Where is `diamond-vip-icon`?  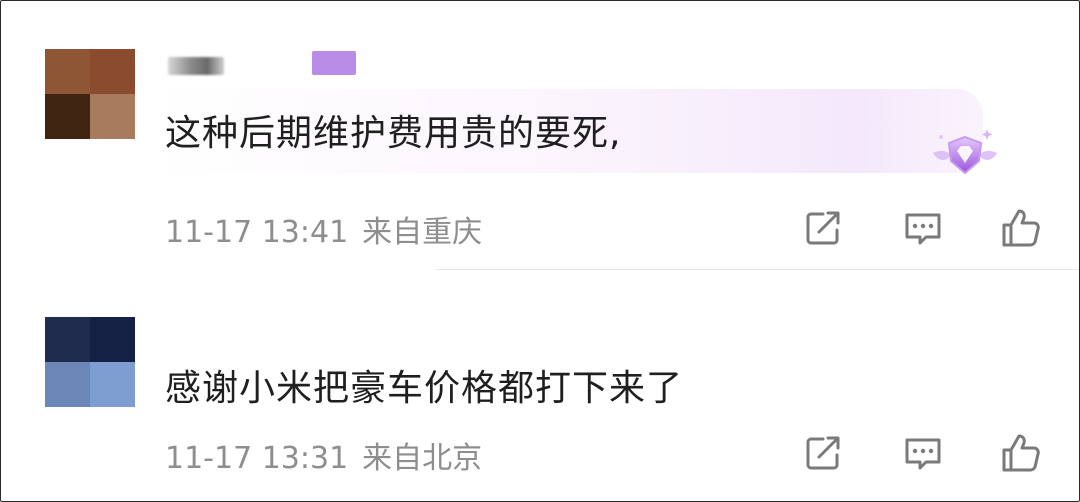
diamond-vip-icon is located at coordinates (965, 152).